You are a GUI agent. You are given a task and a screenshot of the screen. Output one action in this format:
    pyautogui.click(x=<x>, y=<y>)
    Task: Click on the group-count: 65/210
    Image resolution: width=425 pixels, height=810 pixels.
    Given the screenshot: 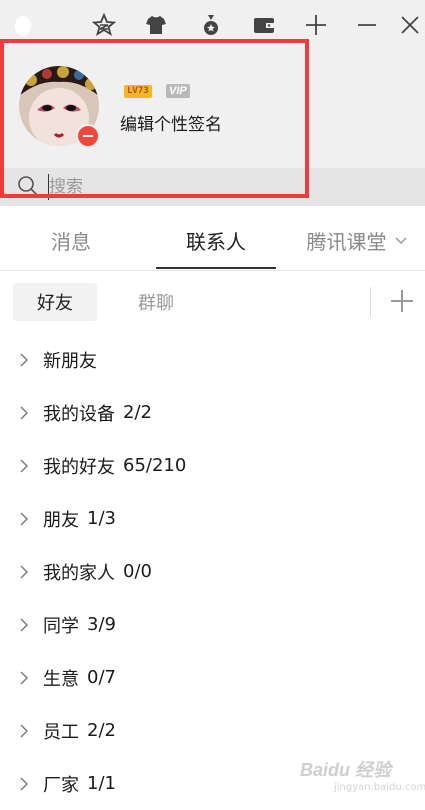 What is the action you would take?
    pyautogui.click(x=155, y=465)
    